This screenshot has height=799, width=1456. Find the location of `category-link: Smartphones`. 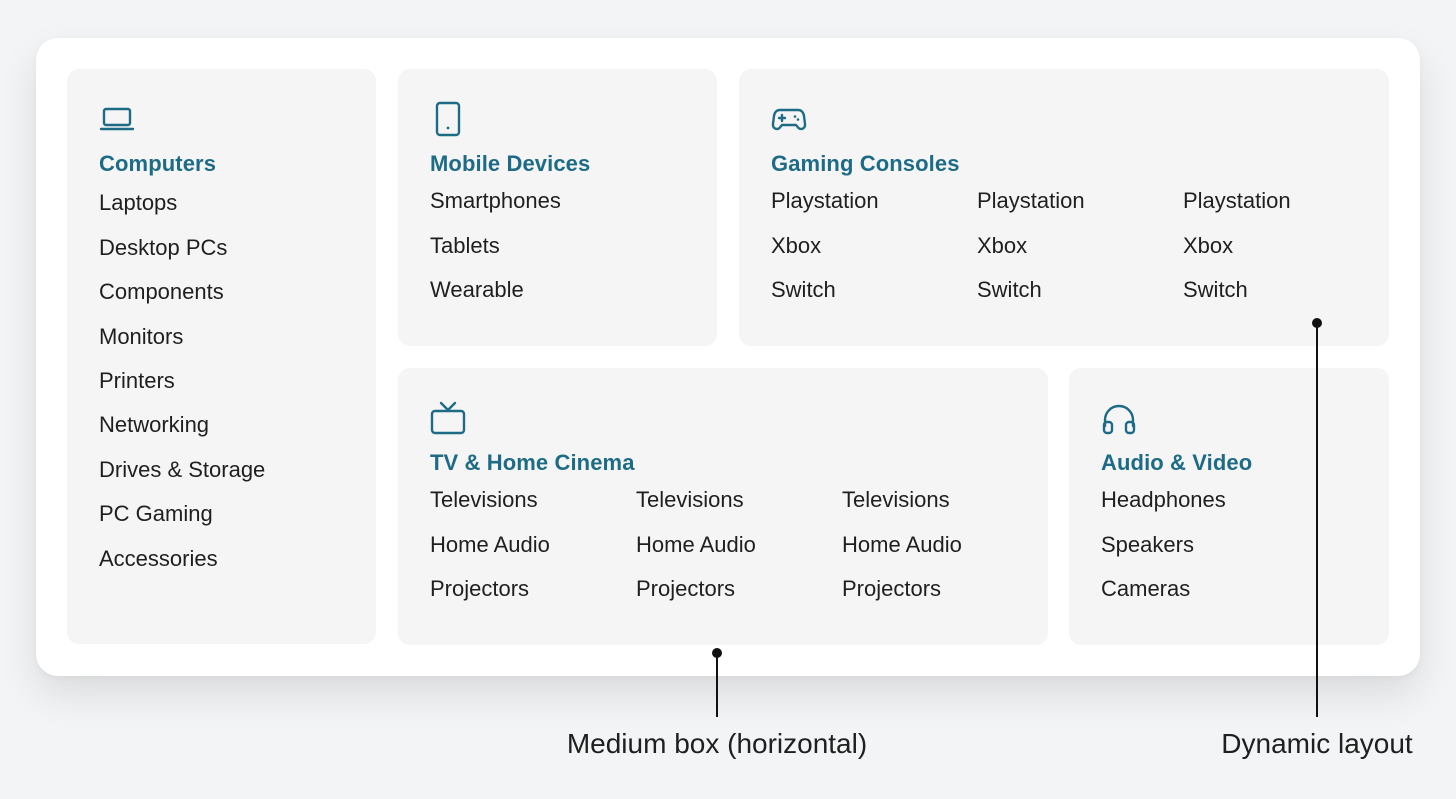

category-link: Smartphones is located at coordinates (573, 201).